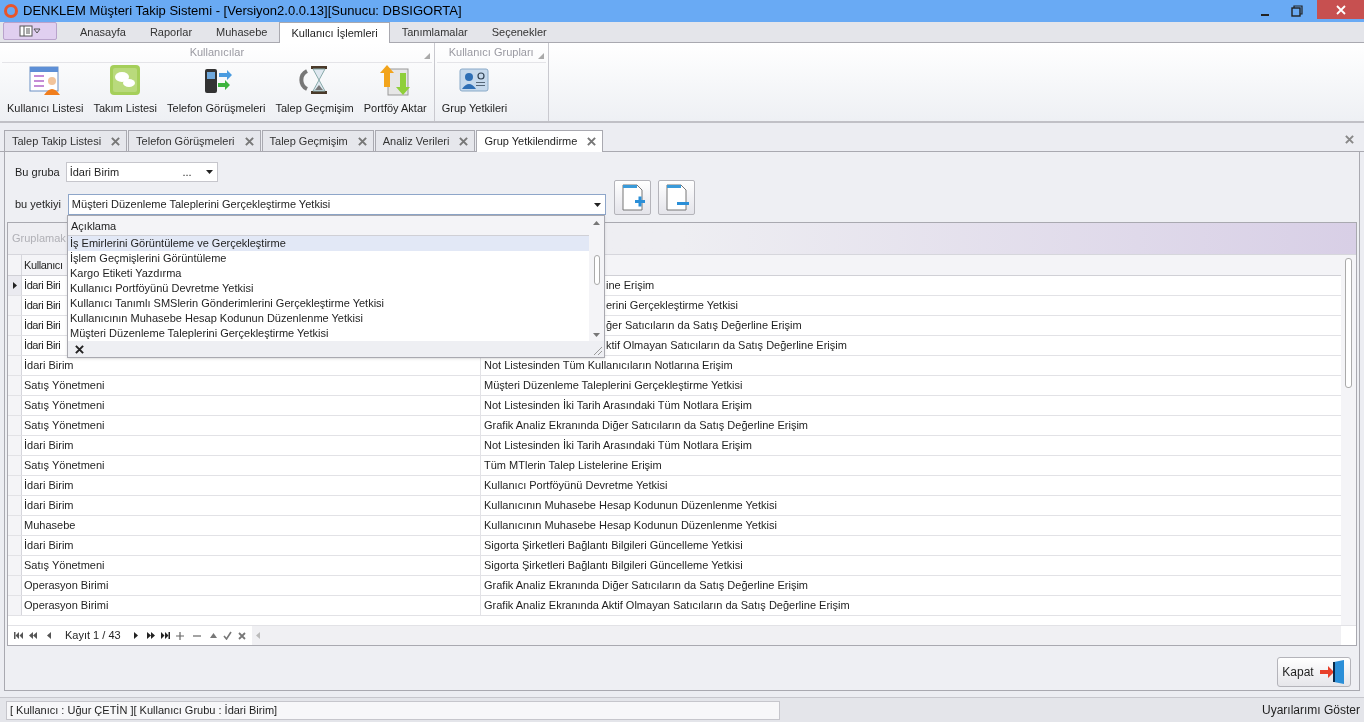 The height and width of the screenshot is (722, 1364). I want to click on document-tab: Talep Geçmişim, so click(317, 140).